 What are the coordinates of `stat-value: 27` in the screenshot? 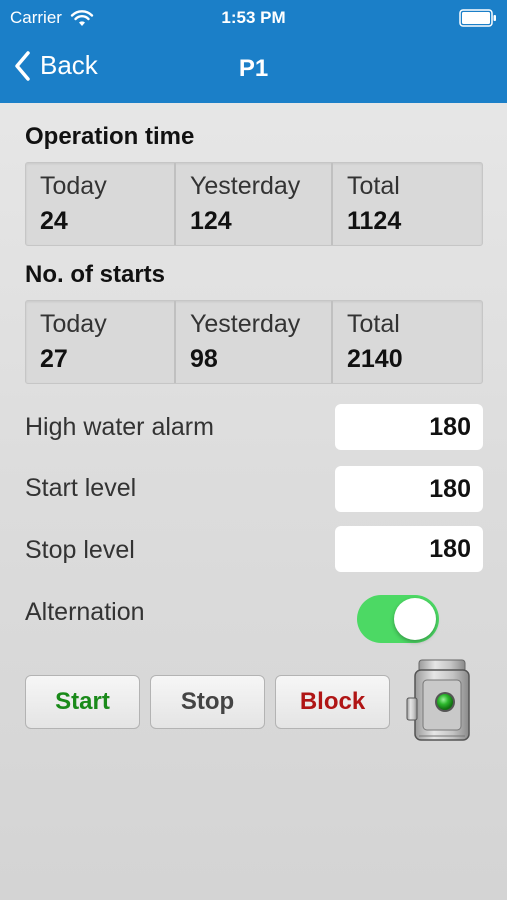 It's located at (54, 359).